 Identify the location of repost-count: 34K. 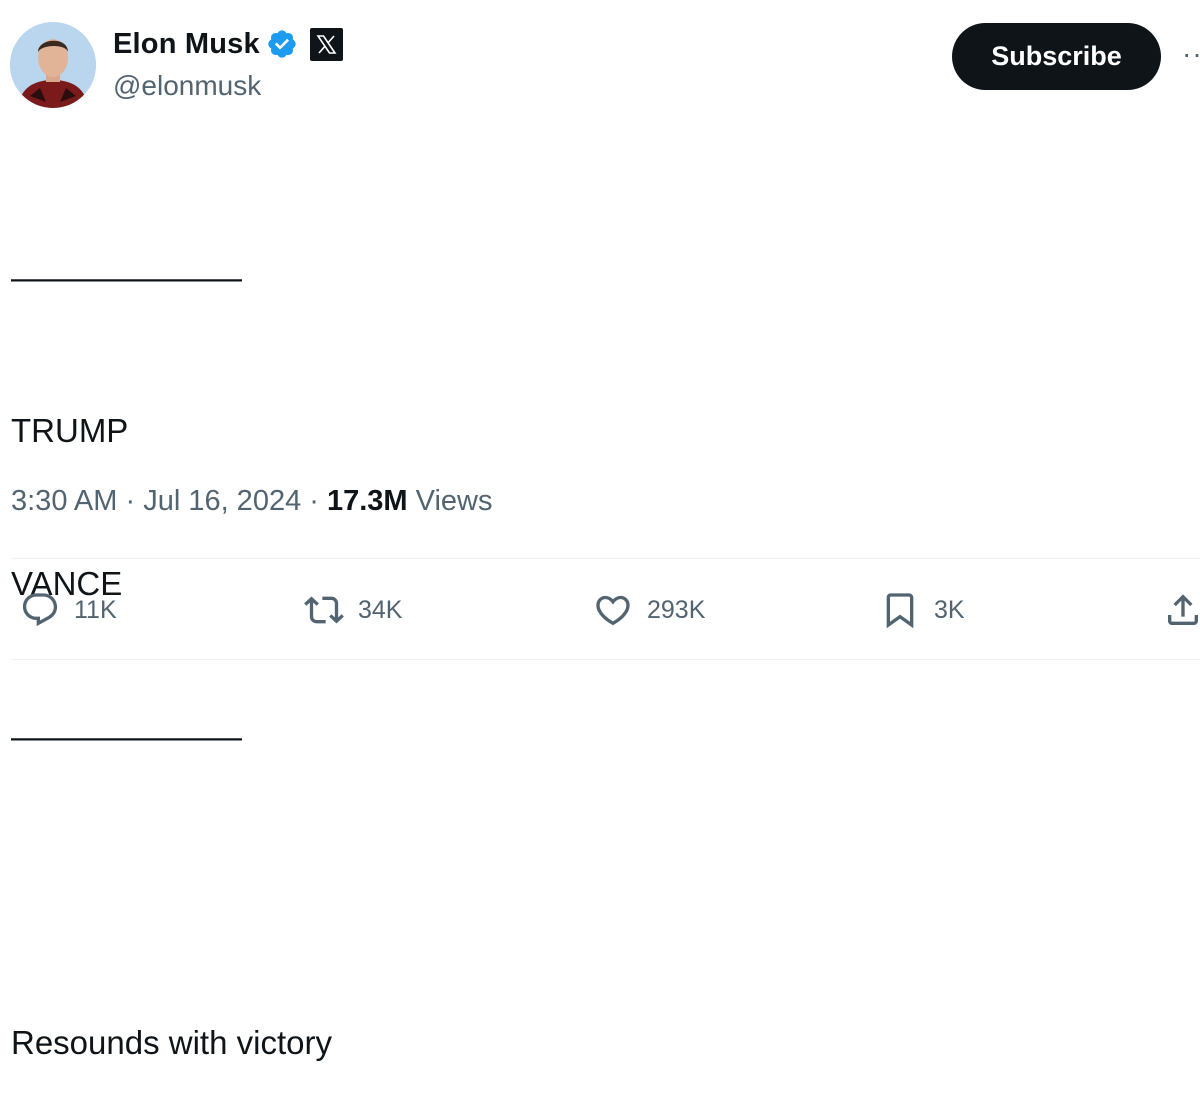
(380, 609).